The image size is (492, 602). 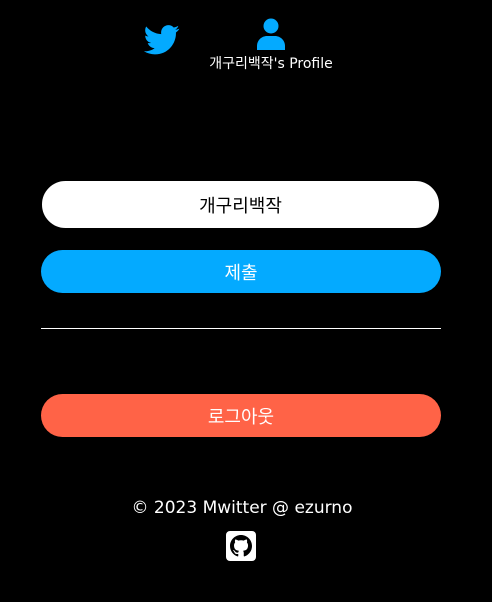 What do you see at coordinates (240, 204) in the screenshot?
I see `display-name-input` at bounding box center [240, 204].